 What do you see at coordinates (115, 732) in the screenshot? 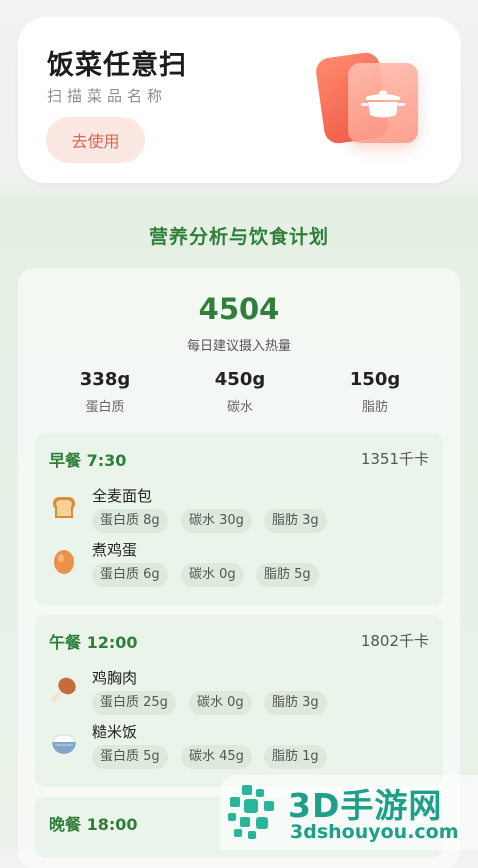
I see `food-name: 糙米饭` at bounding box center [115, 732].